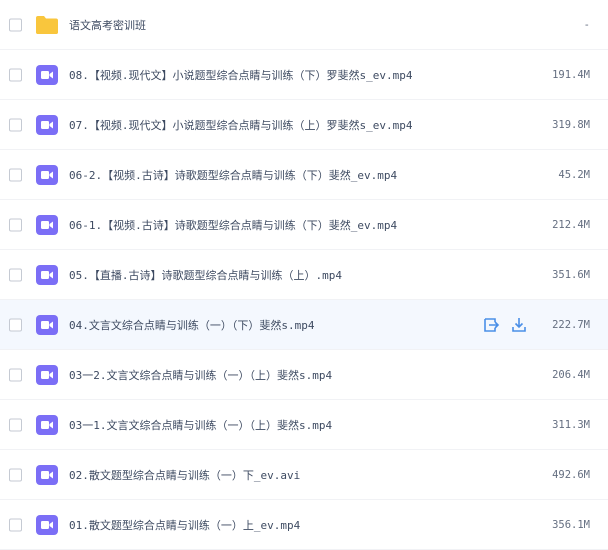  What do you see at coordinates (240, 125) in the screenshot?
I see `file-name: 07.【视频.现代文】小说题型综合点睛与训练（上）罗斐然s_ev.mp4` at bounding box center [240, 125].